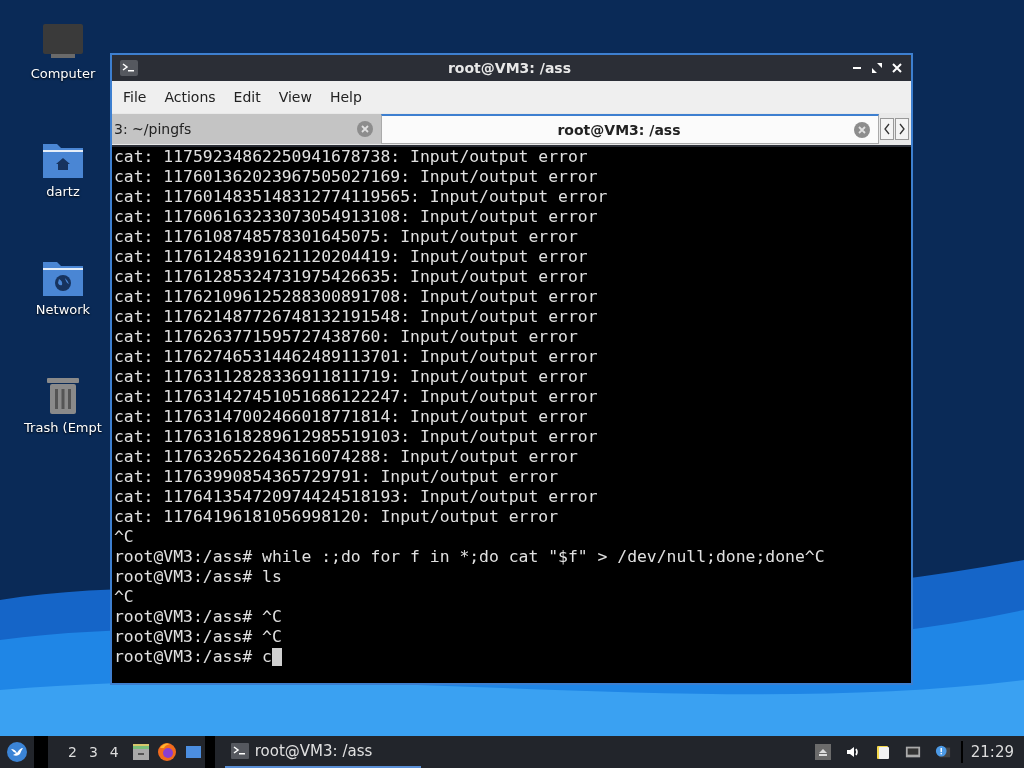 The image size is (1024, 768). Describe the element at coordinates (247, 97) in the screenshot. I see `menu-item: Edit` at that location.